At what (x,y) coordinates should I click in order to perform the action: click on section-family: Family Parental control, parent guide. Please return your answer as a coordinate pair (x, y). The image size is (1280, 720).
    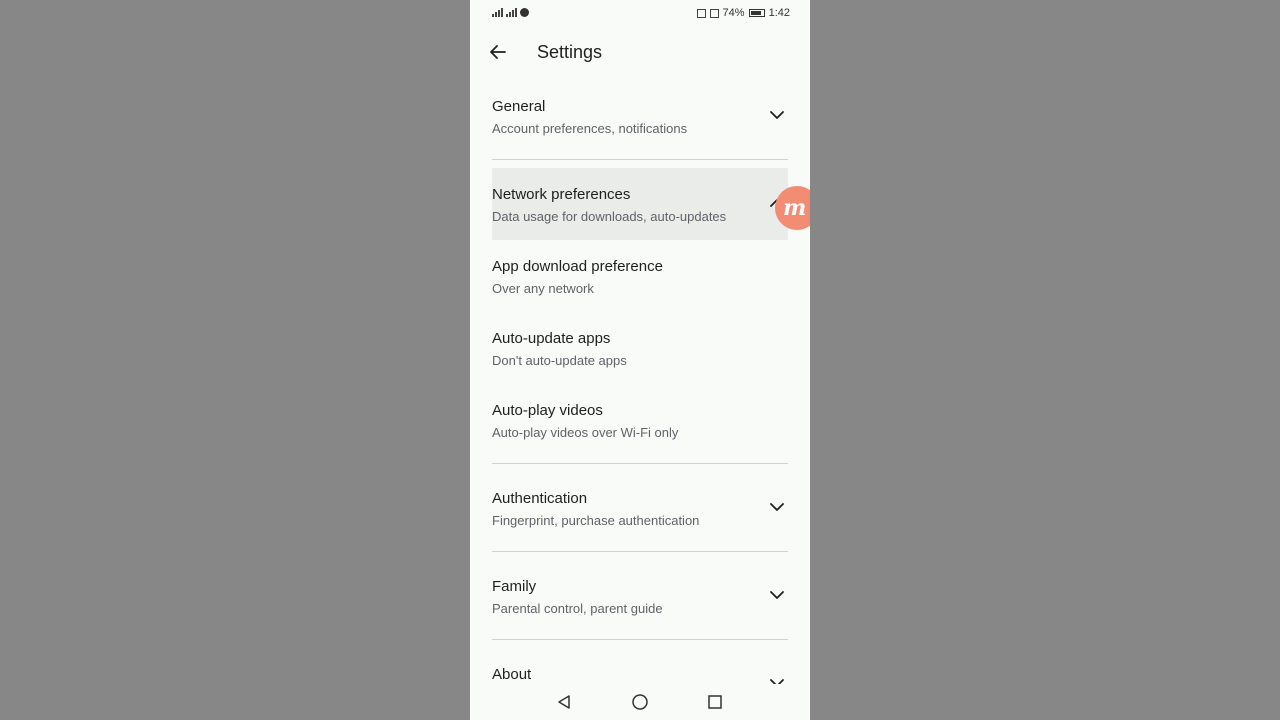
    Looking at the image, I should click on (640, 598).